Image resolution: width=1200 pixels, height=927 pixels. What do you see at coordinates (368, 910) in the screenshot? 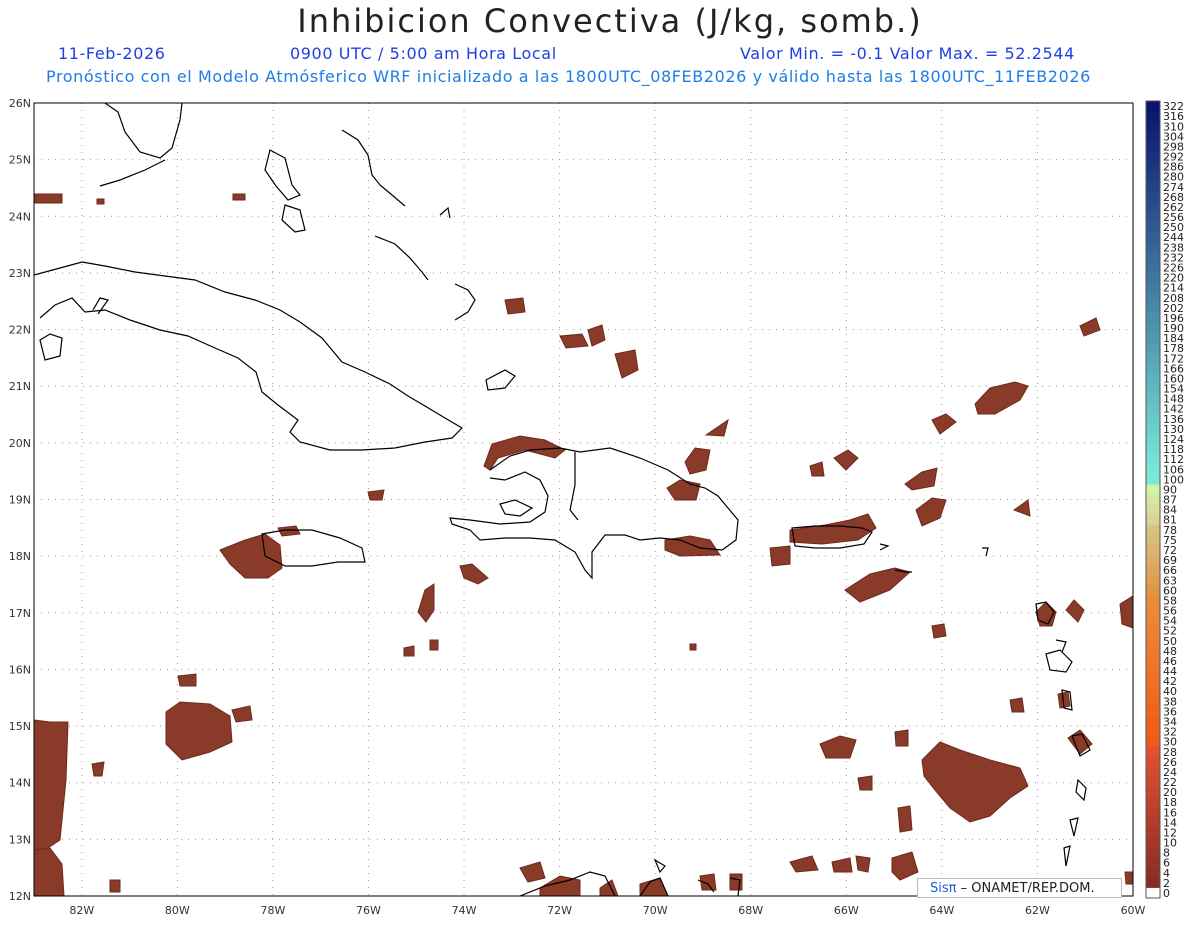
I see `lon-tick-label: 76W` at bounding box center [368, 910].